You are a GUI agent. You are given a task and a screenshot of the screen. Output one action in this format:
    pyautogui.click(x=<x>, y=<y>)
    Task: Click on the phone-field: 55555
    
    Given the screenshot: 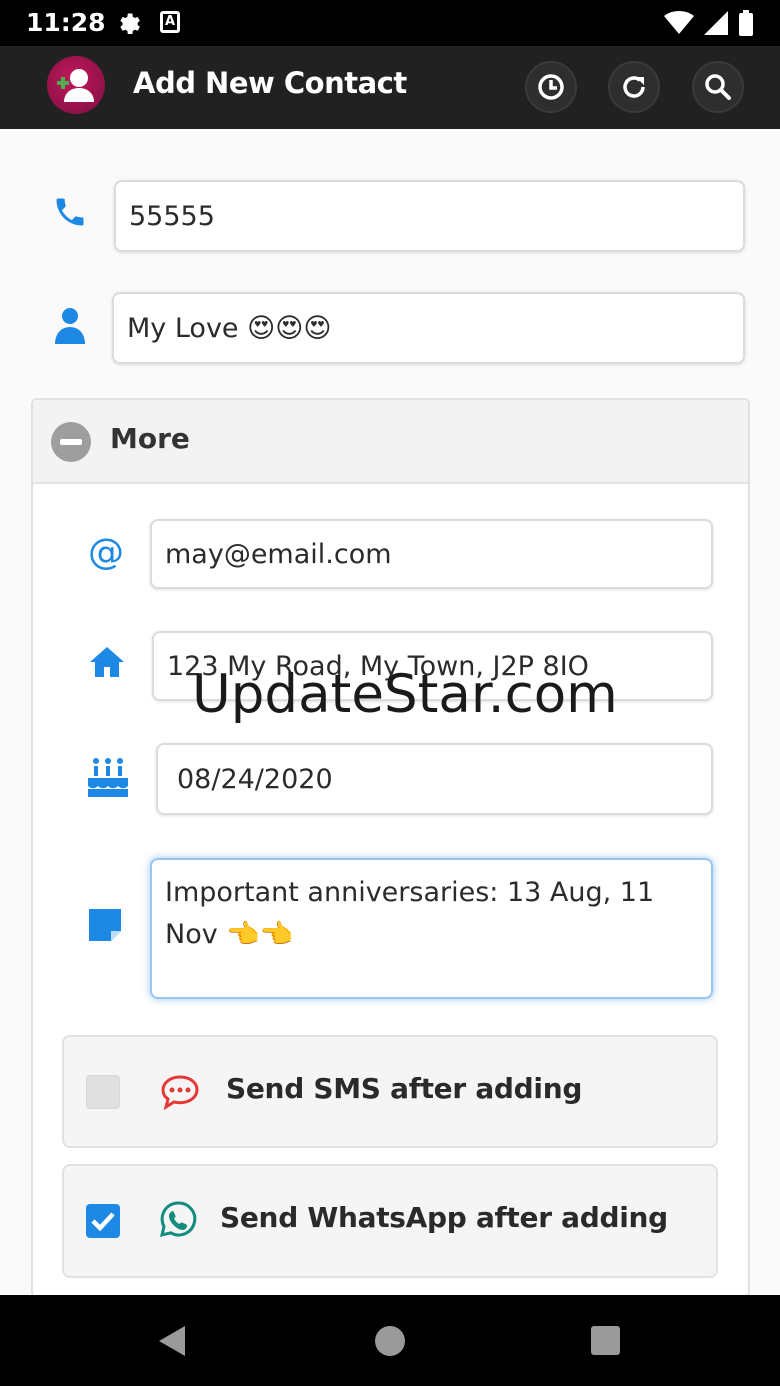 What is the action you would take?
    pyautogui.click(x=429, y=216)
    